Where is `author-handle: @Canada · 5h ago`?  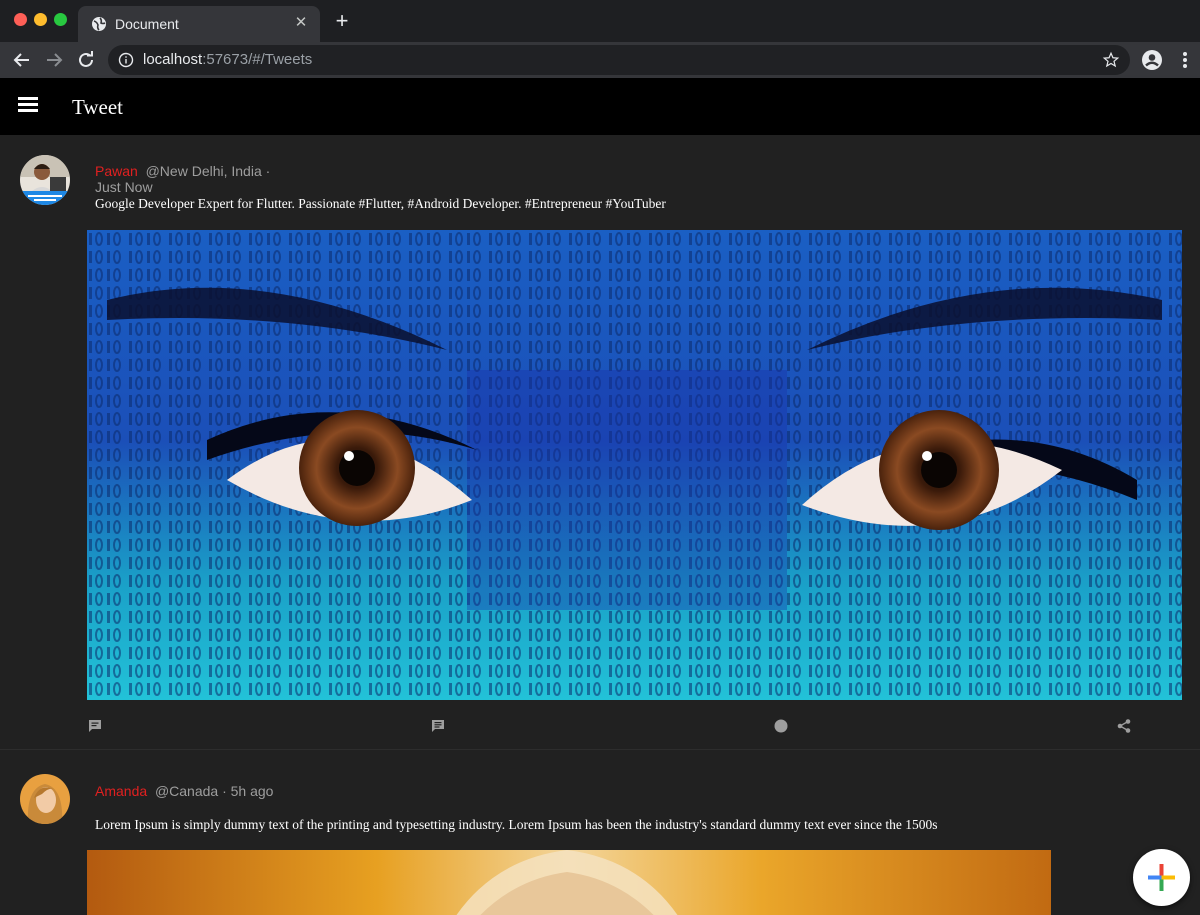
author-handle: @Canada · 5h ago is located at coordinates (214, 791).